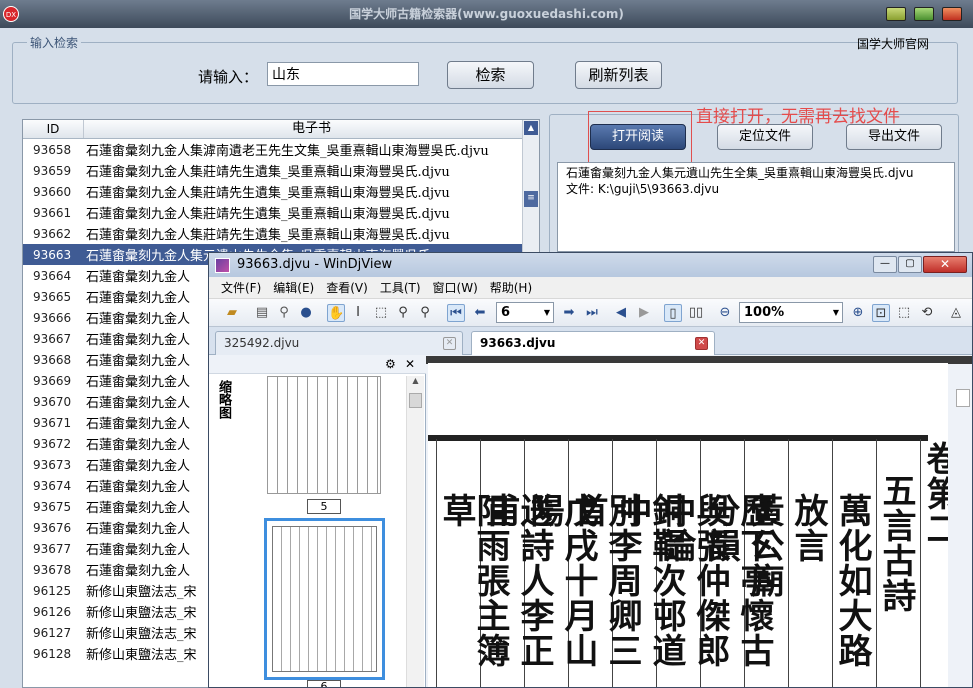 Image resolution: width=973 pixels, height=688 pixels. I want to click on zoom-in-icon: ⊕, so click(858, 313).